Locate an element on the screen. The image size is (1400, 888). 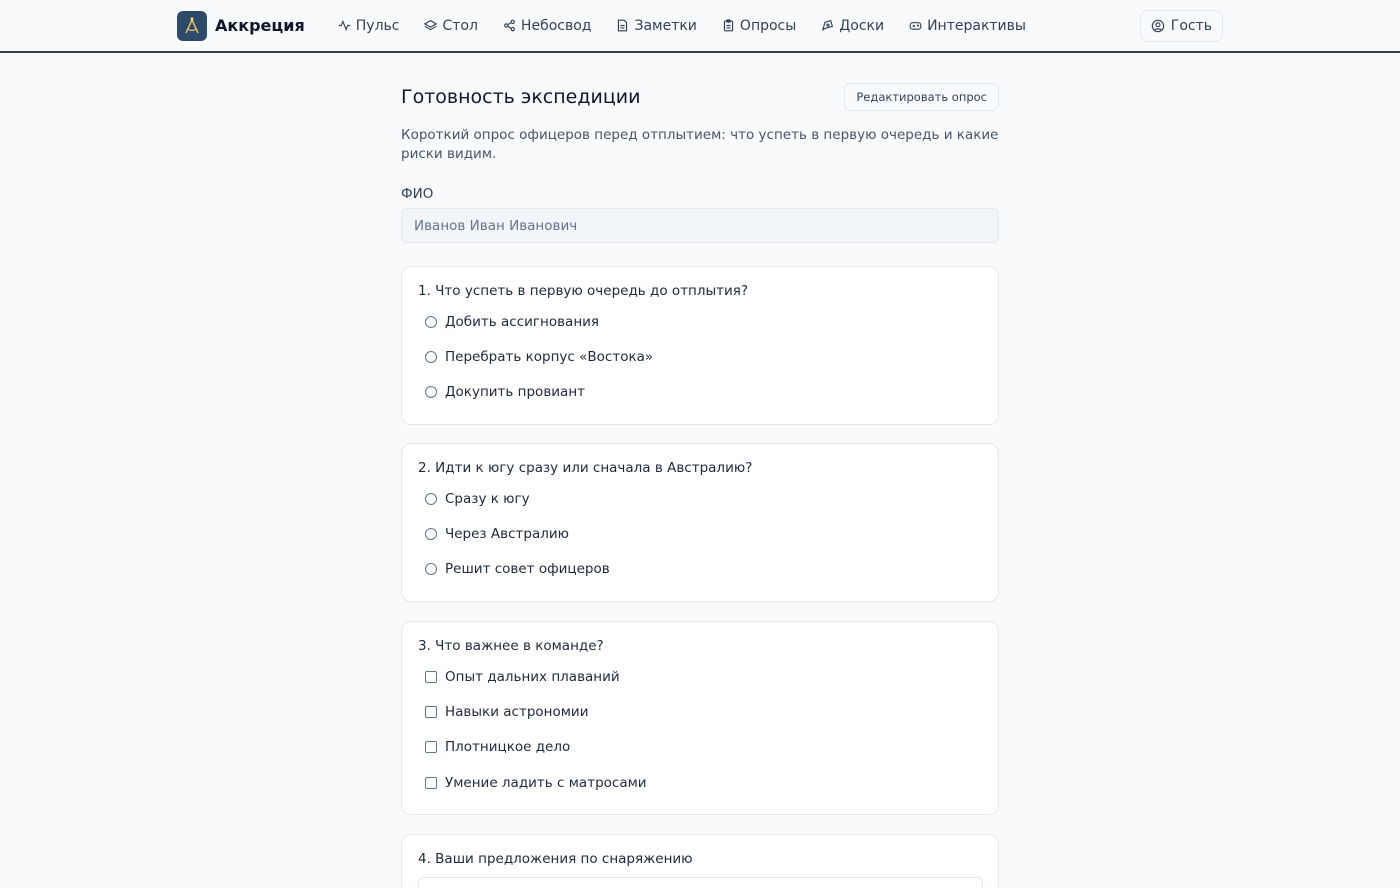
nav-item-notes: Заметки is located at coordinates (656, 25).